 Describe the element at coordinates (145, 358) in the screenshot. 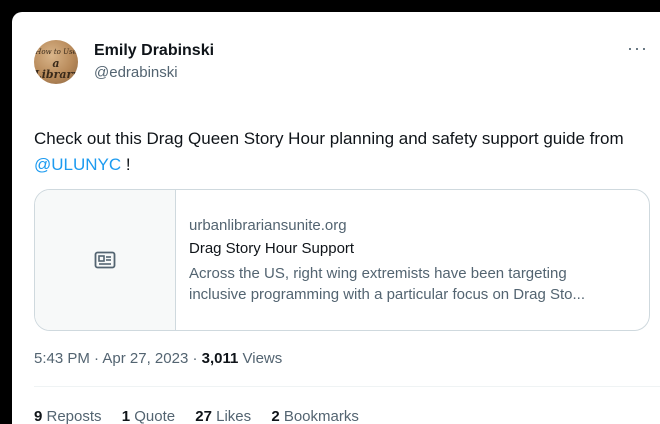

I see `tweet-date: Apr 27, 2023` at that location.